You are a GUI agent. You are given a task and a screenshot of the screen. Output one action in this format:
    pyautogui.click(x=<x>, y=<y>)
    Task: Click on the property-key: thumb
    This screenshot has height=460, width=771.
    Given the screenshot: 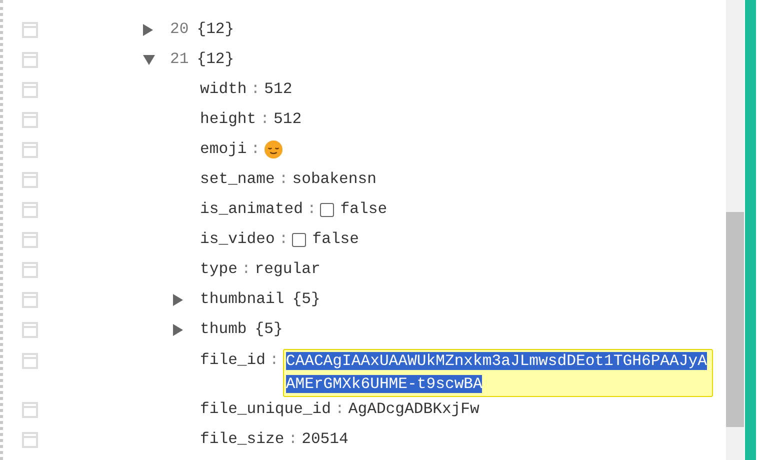 What is the action you would take?
    pyautogui.click(x=223, y=330)
    